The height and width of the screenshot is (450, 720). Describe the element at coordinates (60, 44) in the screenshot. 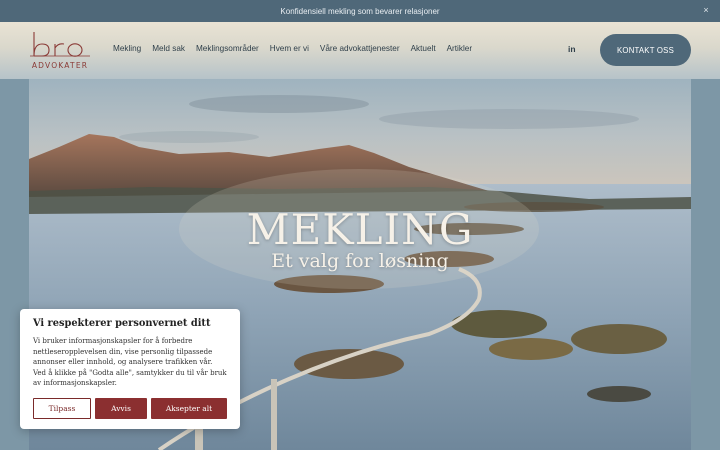

I see `logo-mark-icon` at that location.